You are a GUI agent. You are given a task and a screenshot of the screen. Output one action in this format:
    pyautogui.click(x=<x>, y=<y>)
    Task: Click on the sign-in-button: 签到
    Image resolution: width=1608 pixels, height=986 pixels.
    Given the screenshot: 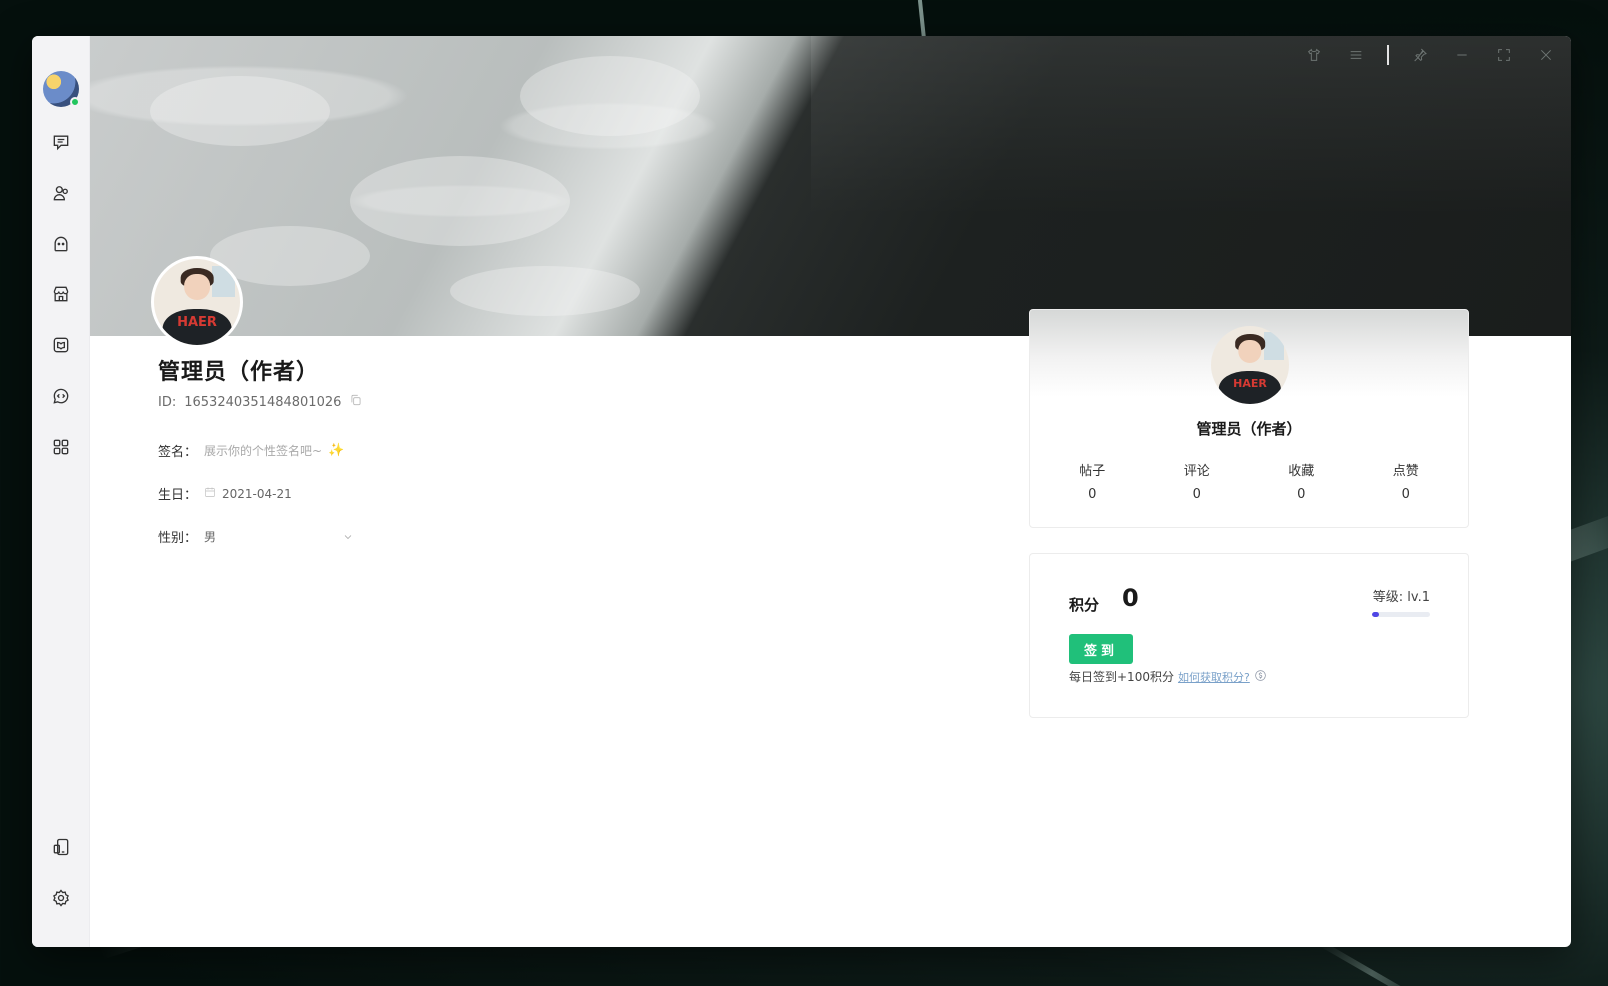 What is the action you would take?
    pyautogui.click(x=1101, y=649)
    